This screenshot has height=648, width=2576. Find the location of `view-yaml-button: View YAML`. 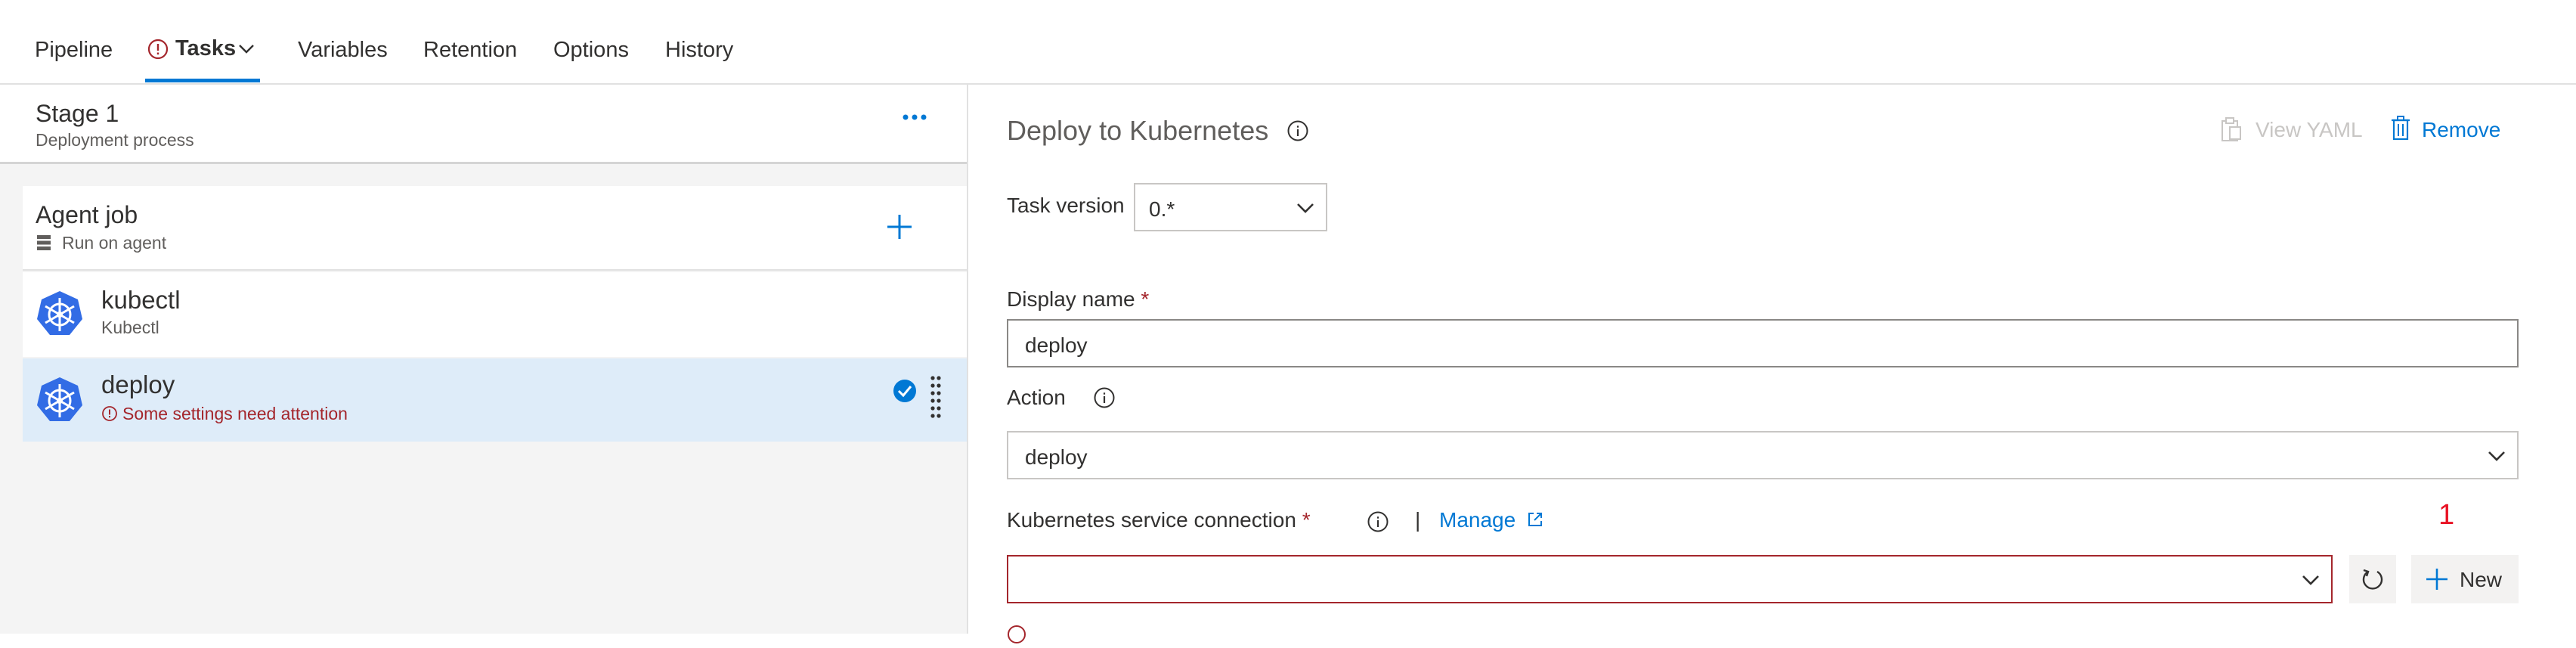

view-yaml-button: View YAML is located at coordinates (2309, 130).